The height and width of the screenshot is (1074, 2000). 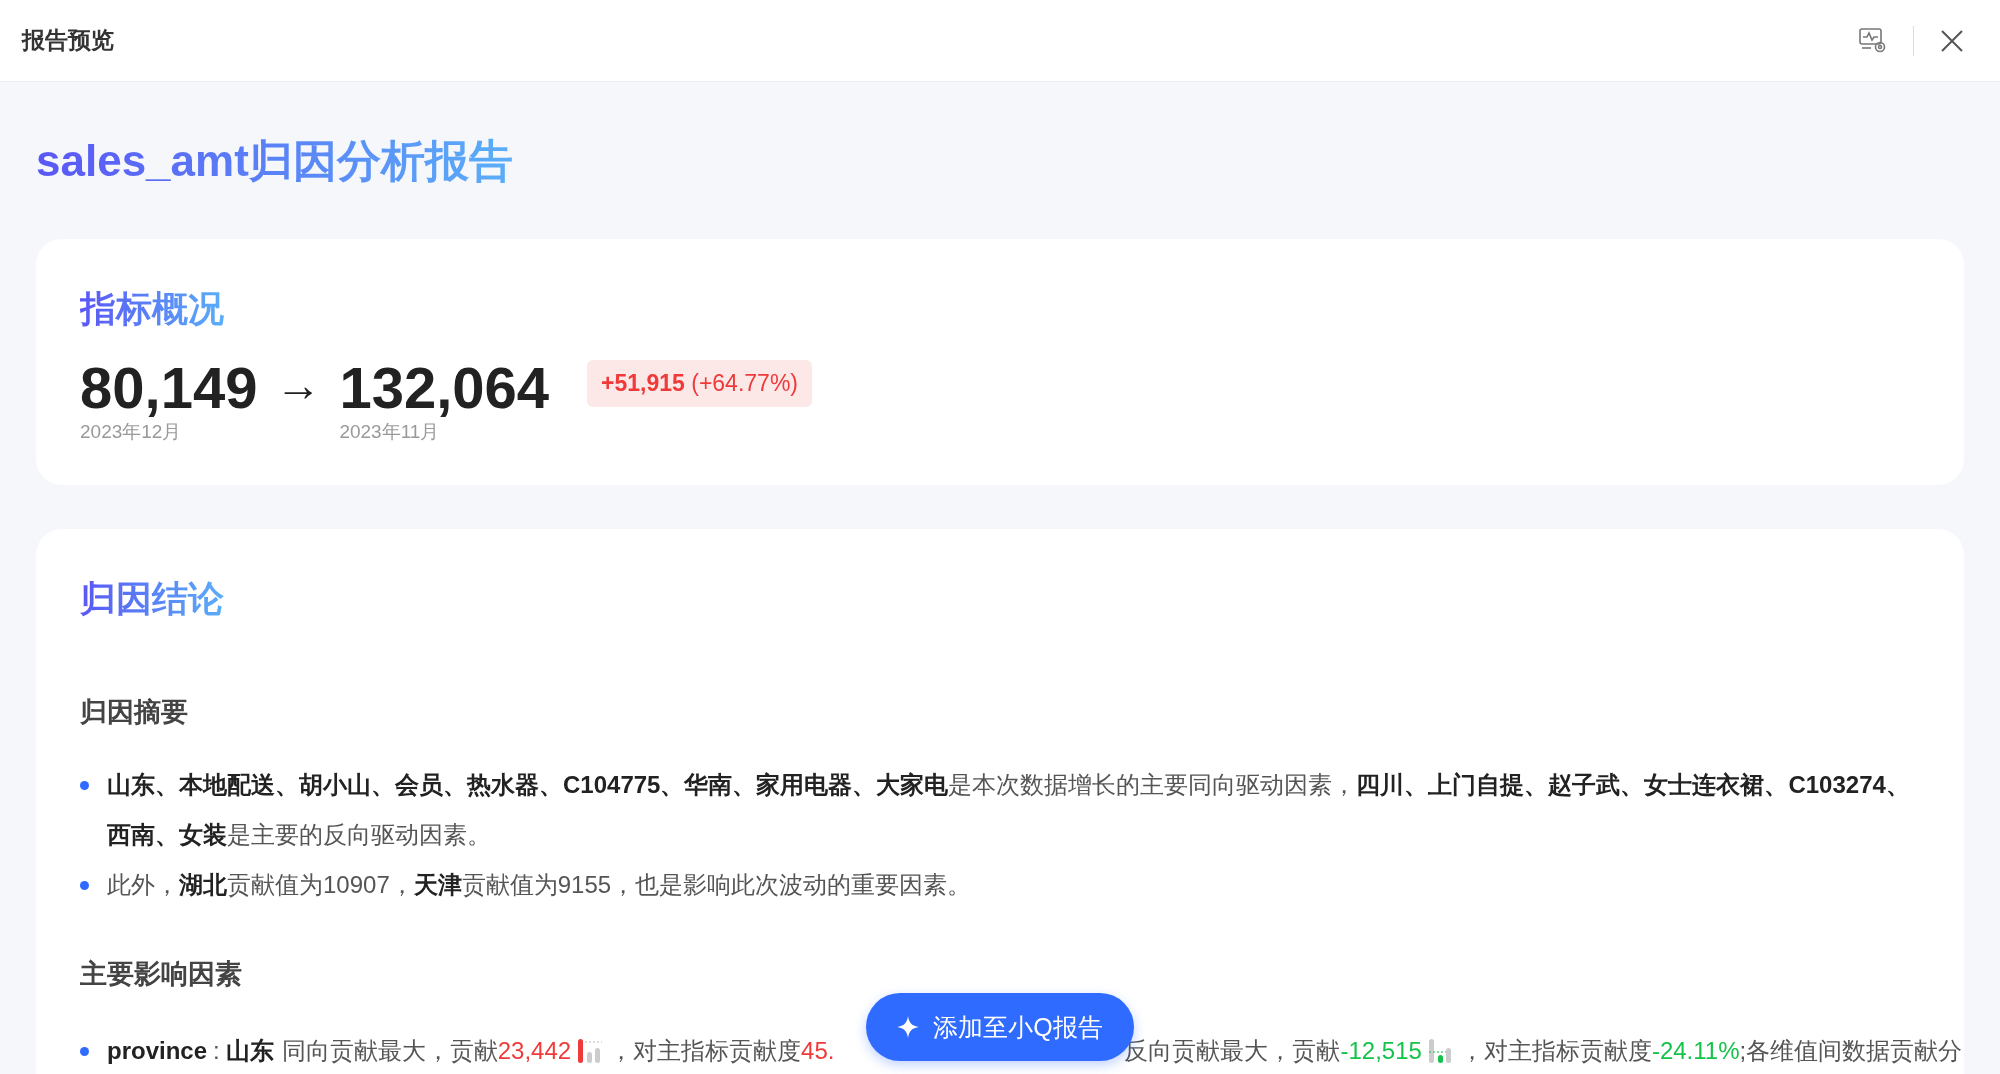 What do you see at coordinates (68, 40) in the screenshot?
I see `window-title: 报告预览` at bounding box center [68, 40].